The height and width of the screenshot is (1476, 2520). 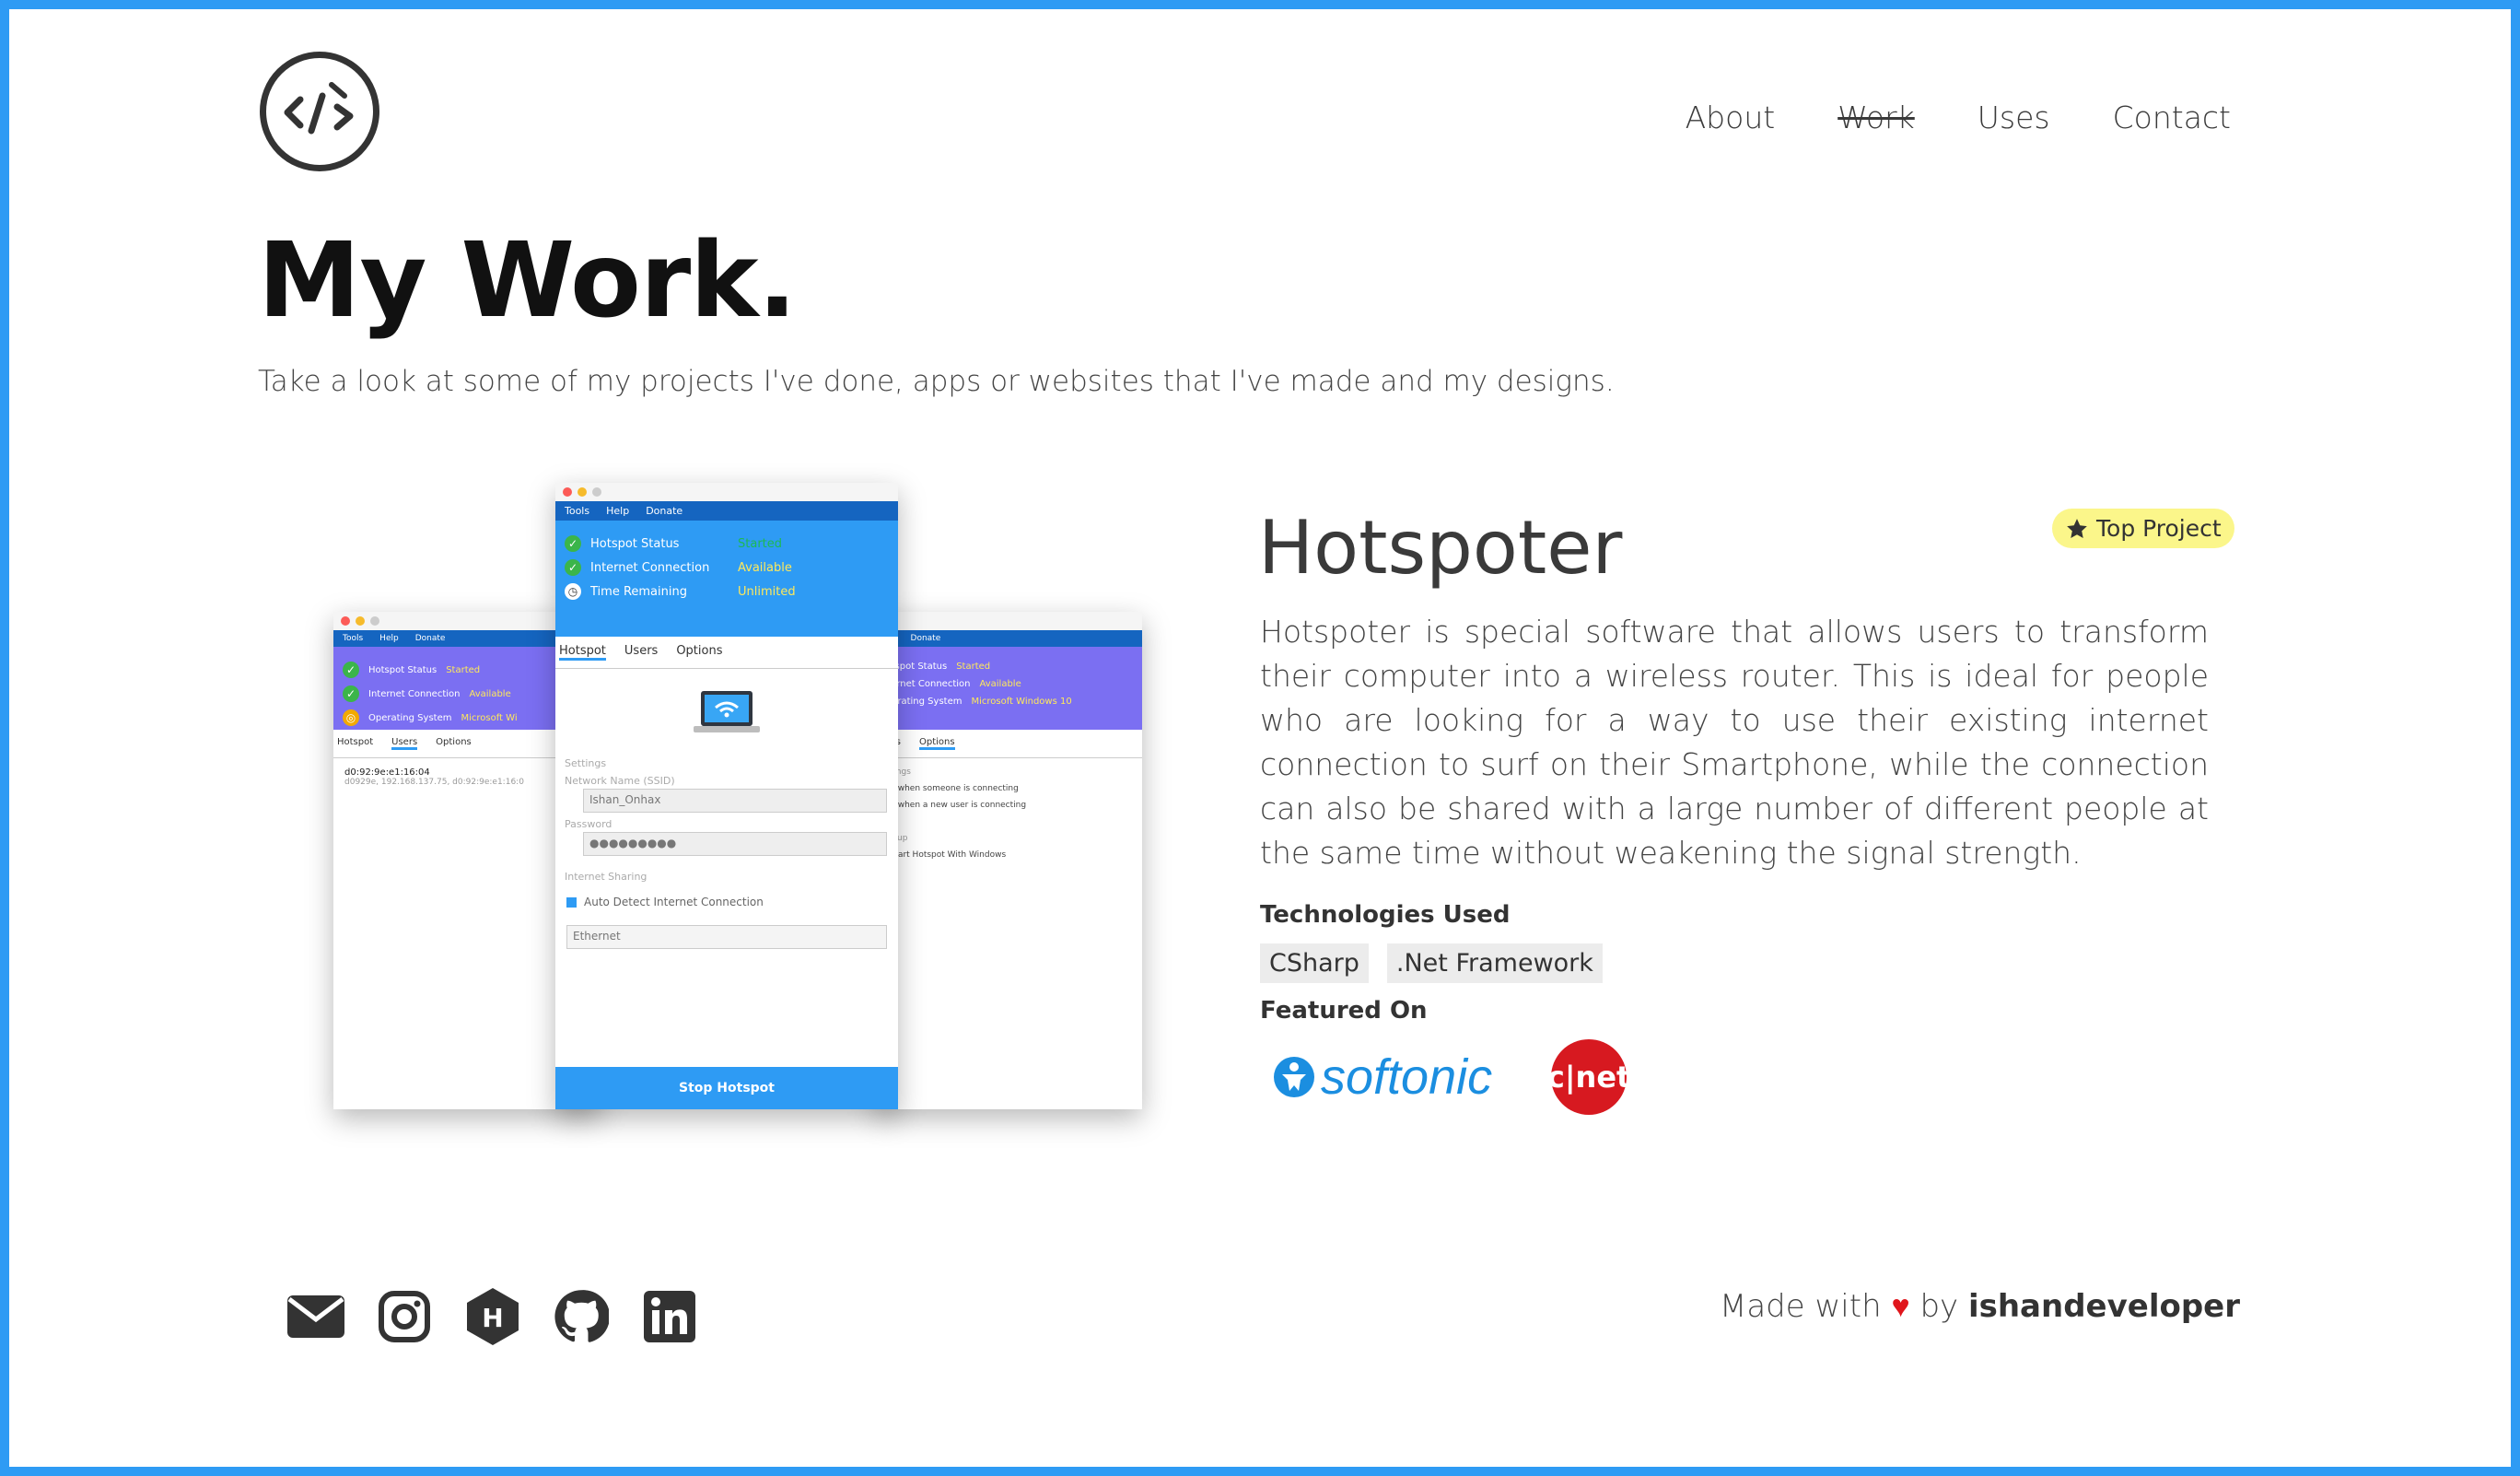 I want to click on instagram-icon, so click(x=404, y=1317).